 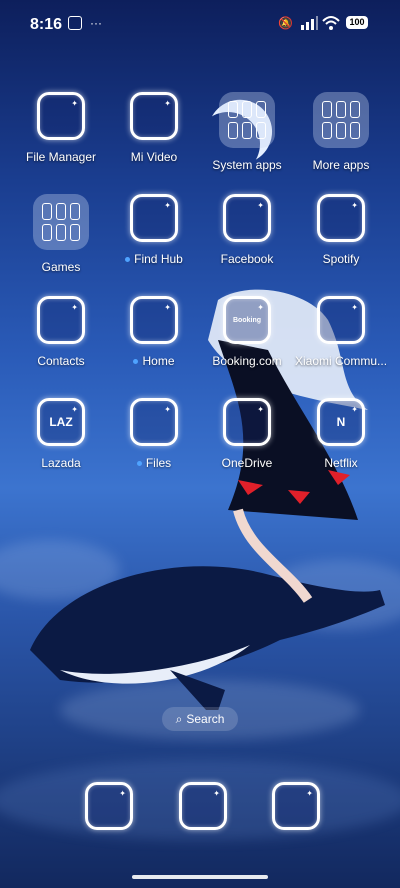 What do you see at coordinates (158, 361) in the screenshot?
I see `app-label-text: Home` at bounding box center [158, 361].